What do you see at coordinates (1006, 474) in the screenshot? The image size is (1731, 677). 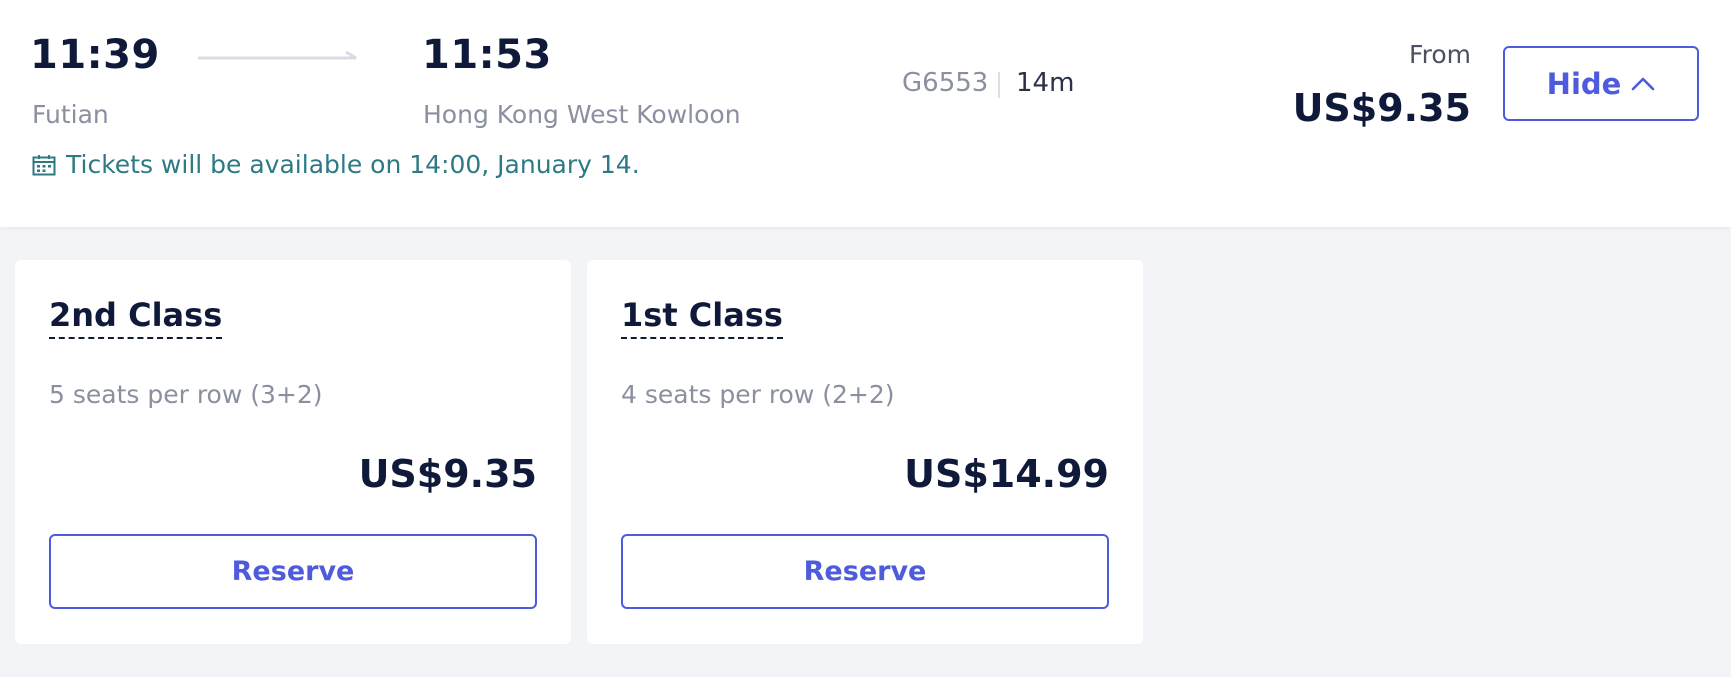 I see `class-price: US$14.99` at bounding box center [1006, 474].